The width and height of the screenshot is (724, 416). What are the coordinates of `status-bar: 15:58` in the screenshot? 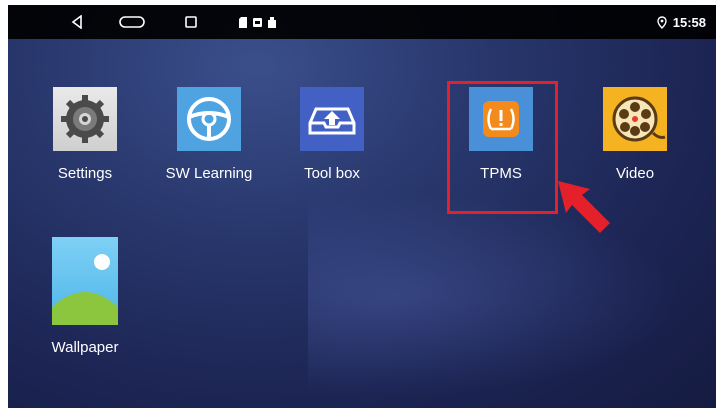 It's located at (362, 22).